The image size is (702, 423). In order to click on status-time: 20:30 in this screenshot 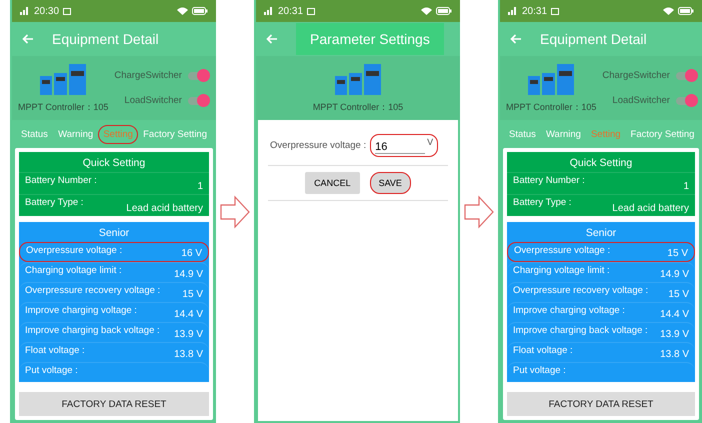, I will do `click(47, 11)`.